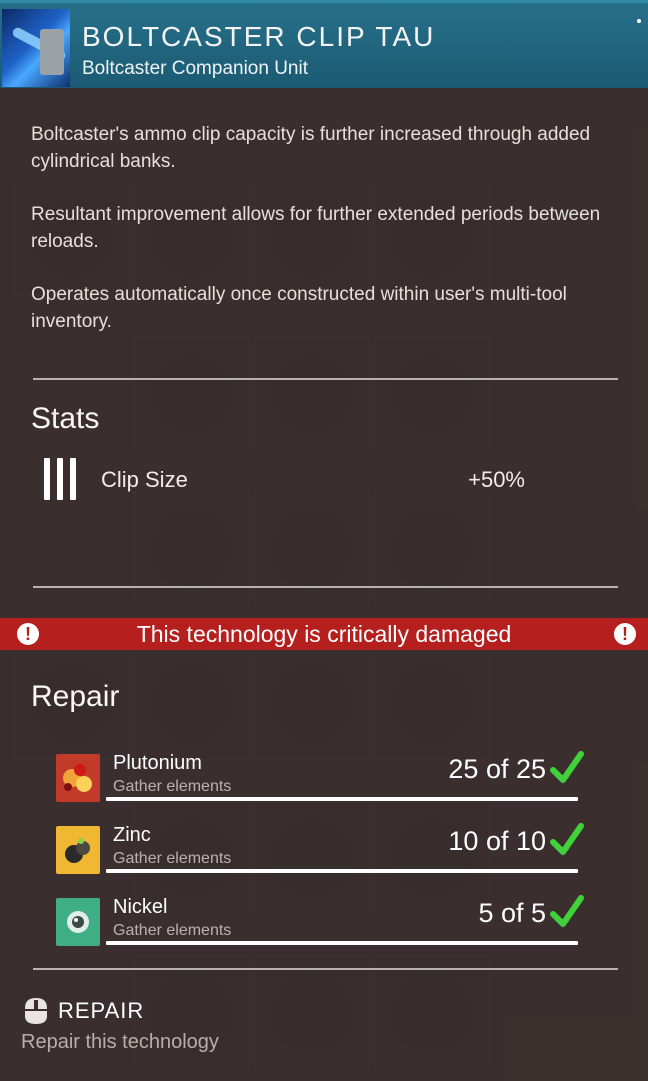 Image resolution: width=648 pixels, height=1081 pixels. Describe the element at coordinates (512, 913) in the screenshot. I see `resource-count: 5 of 5` at that location.